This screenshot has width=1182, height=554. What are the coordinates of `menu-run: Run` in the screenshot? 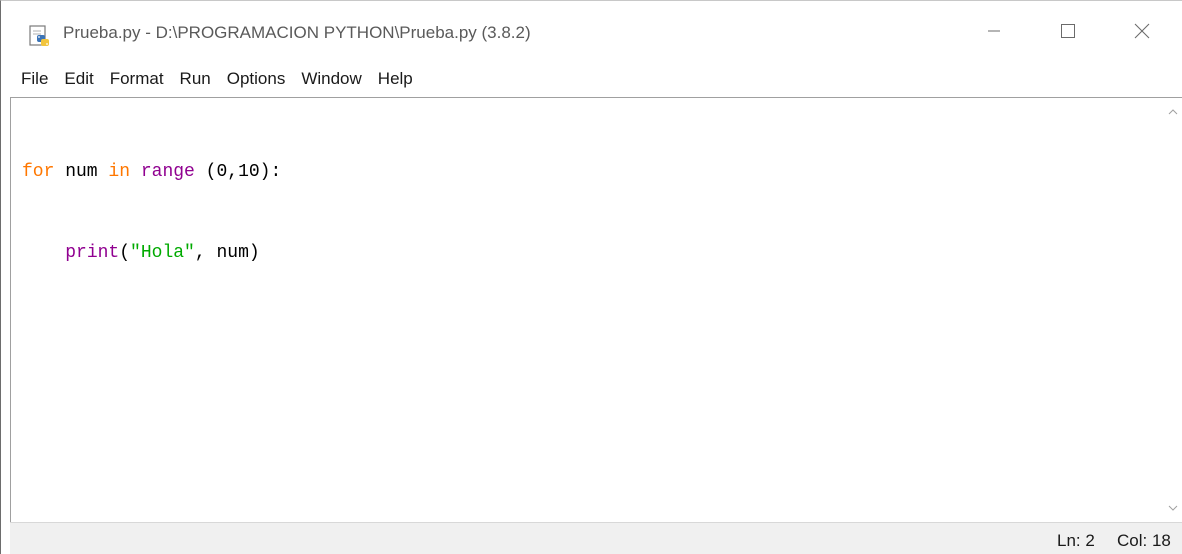 It's located at (195, 79).